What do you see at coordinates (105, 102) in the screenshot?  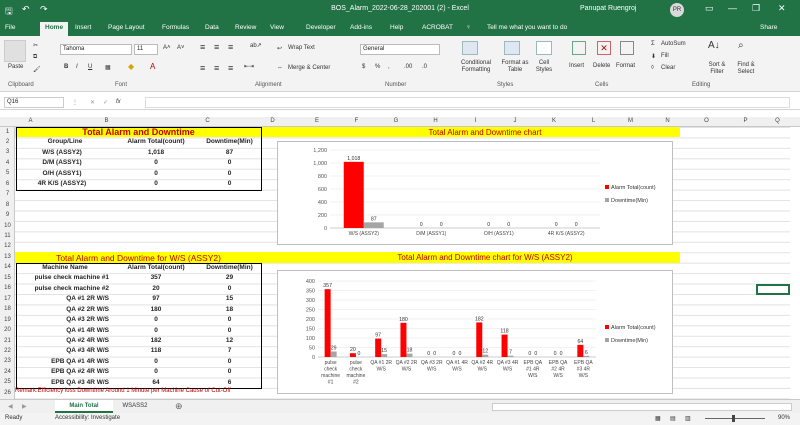 I see `confirm-entry-icon: ✓` at bounding box center [105, 102].